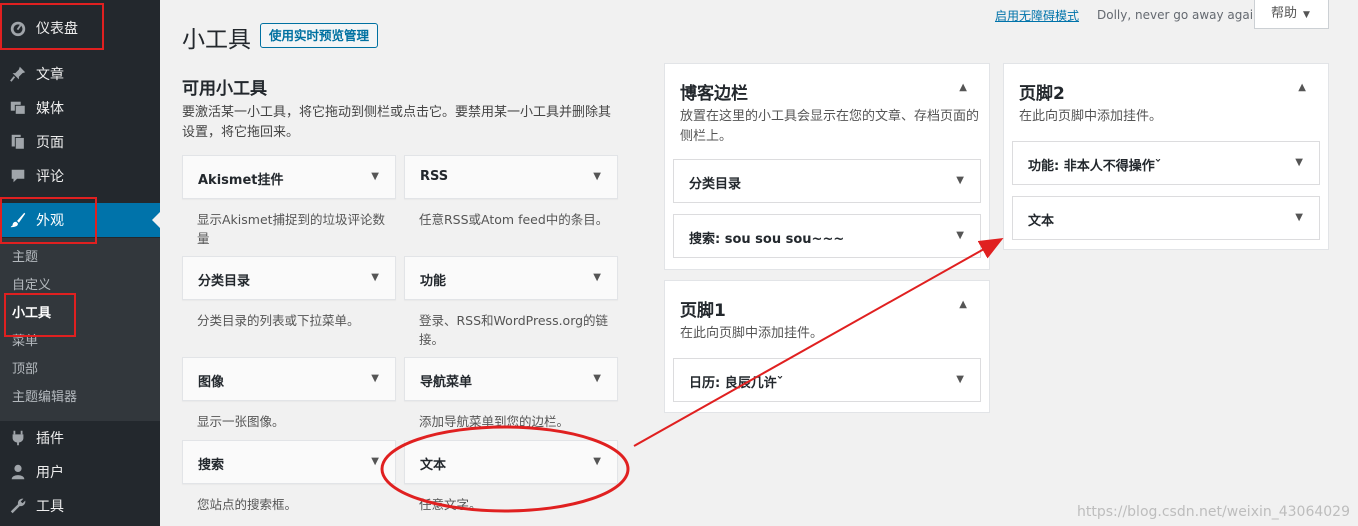 The image size is (1358, 526). I want to click on menu-item-label: 评论, so click(50, 177).